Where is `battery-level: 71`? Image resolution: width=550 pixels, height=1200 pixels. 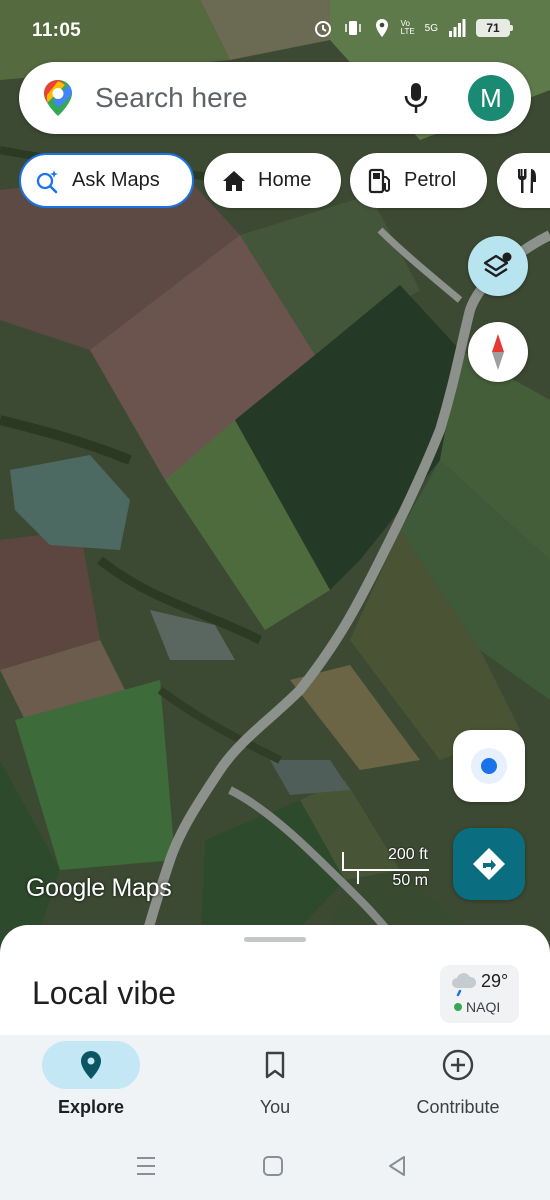 battery-level: 71 is located at coordinates (493, 28).